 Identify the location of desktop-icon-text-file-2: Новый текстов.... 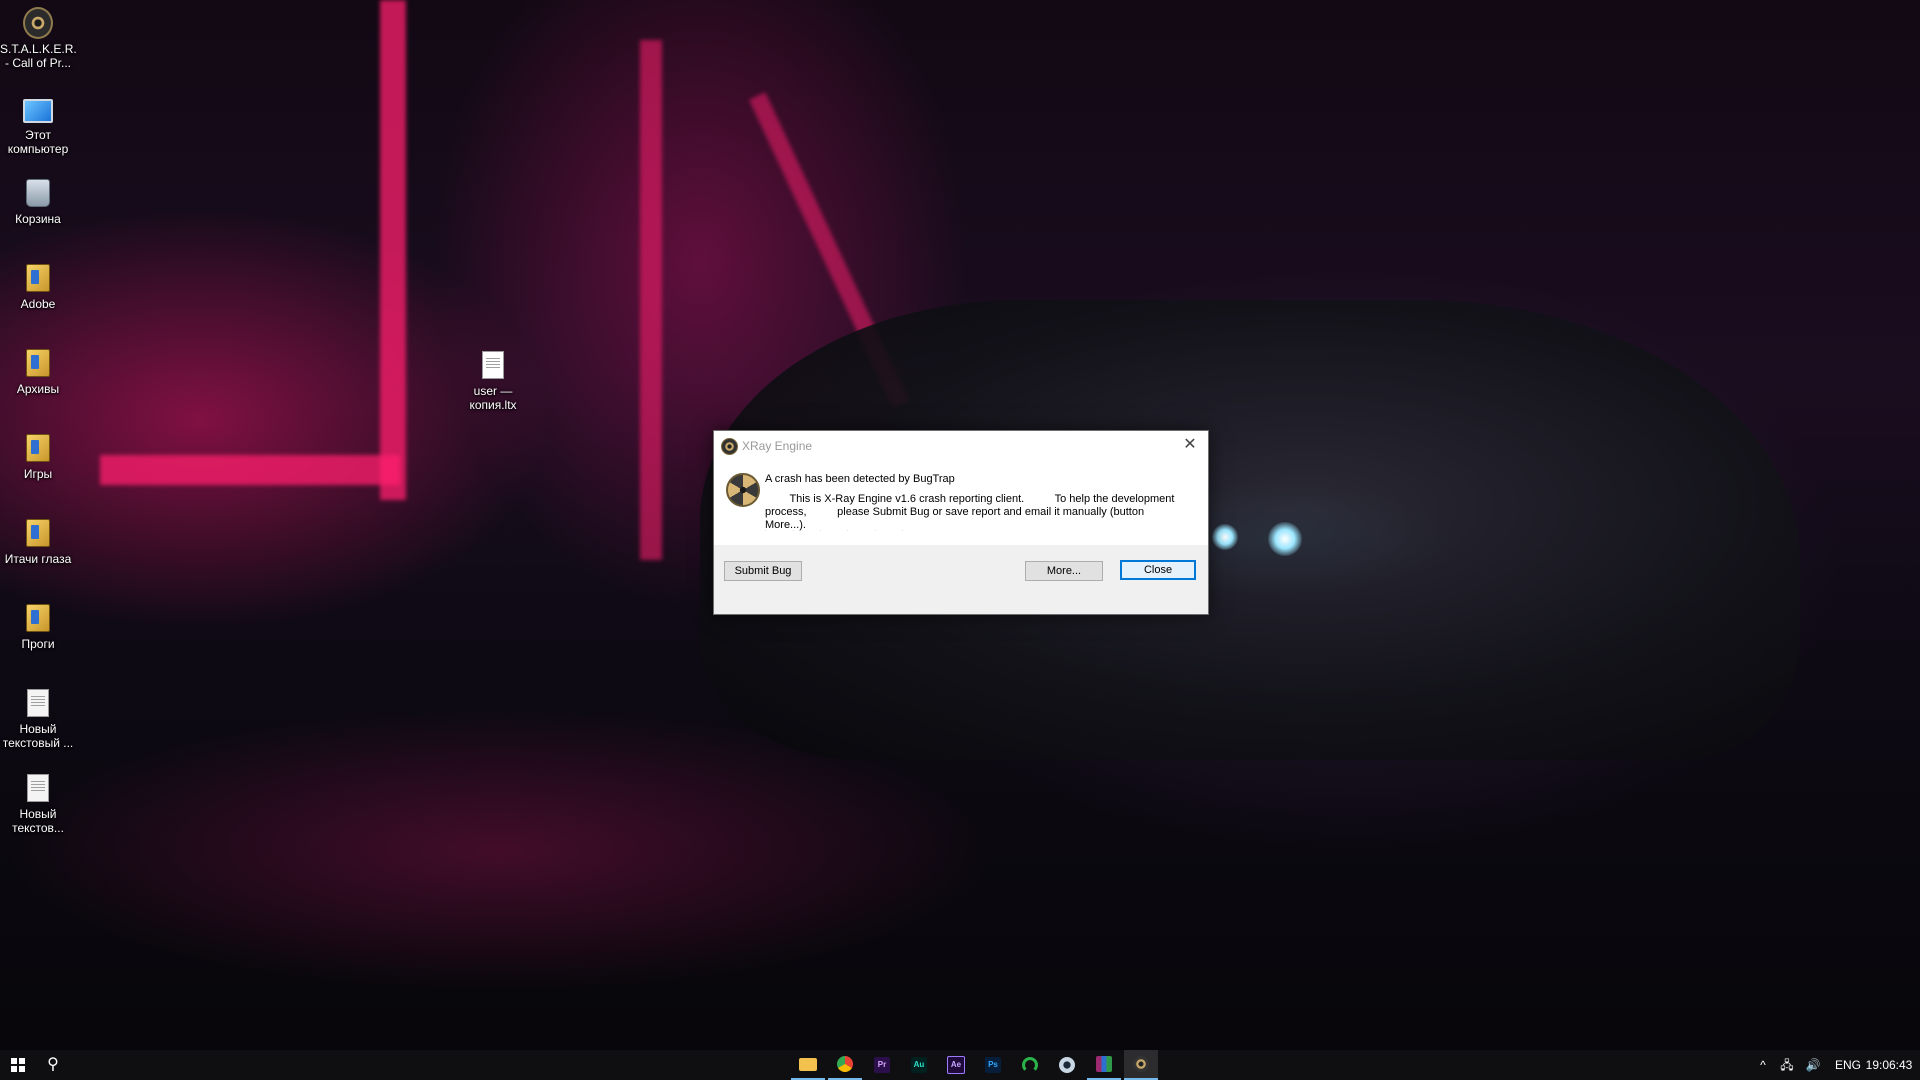
(38, 801).